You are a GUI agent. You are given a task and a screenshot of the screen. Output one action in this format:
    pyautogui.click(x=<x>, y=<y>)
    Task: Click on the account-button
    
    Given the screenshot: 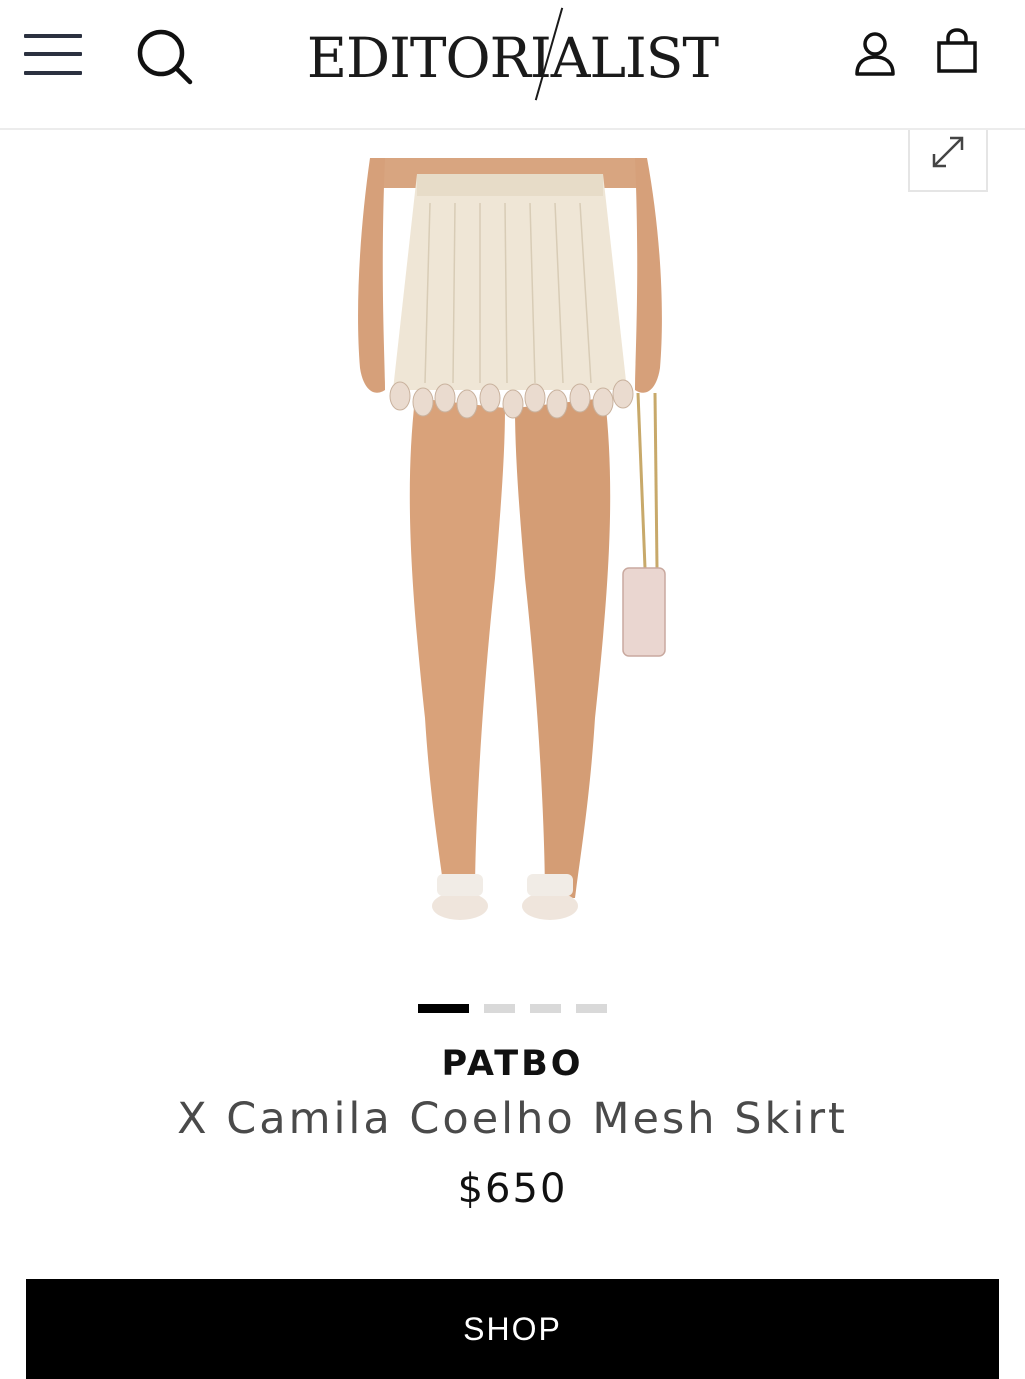 What is the action you would take?
    pyautogui.click(x=875, y=54)
    